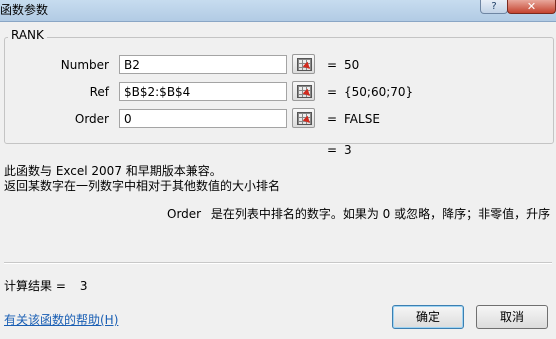  What do you see at coordinates (83, 286) in the screenshot?
I see `calc-result-value: 3` at bounding box center [83, 286].